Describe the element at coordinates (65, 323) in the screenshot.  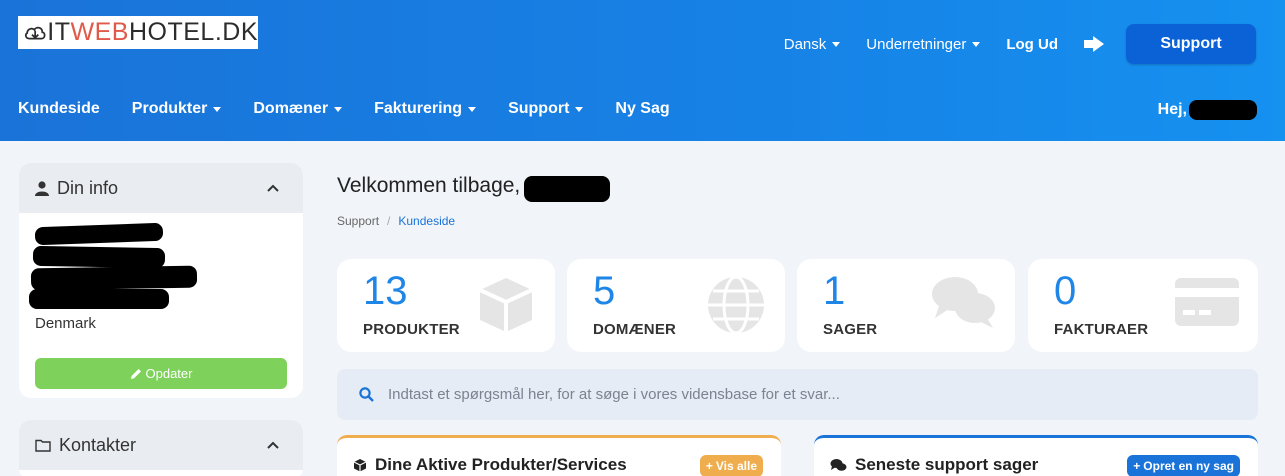
I see `country-text: Denmark` at that location.